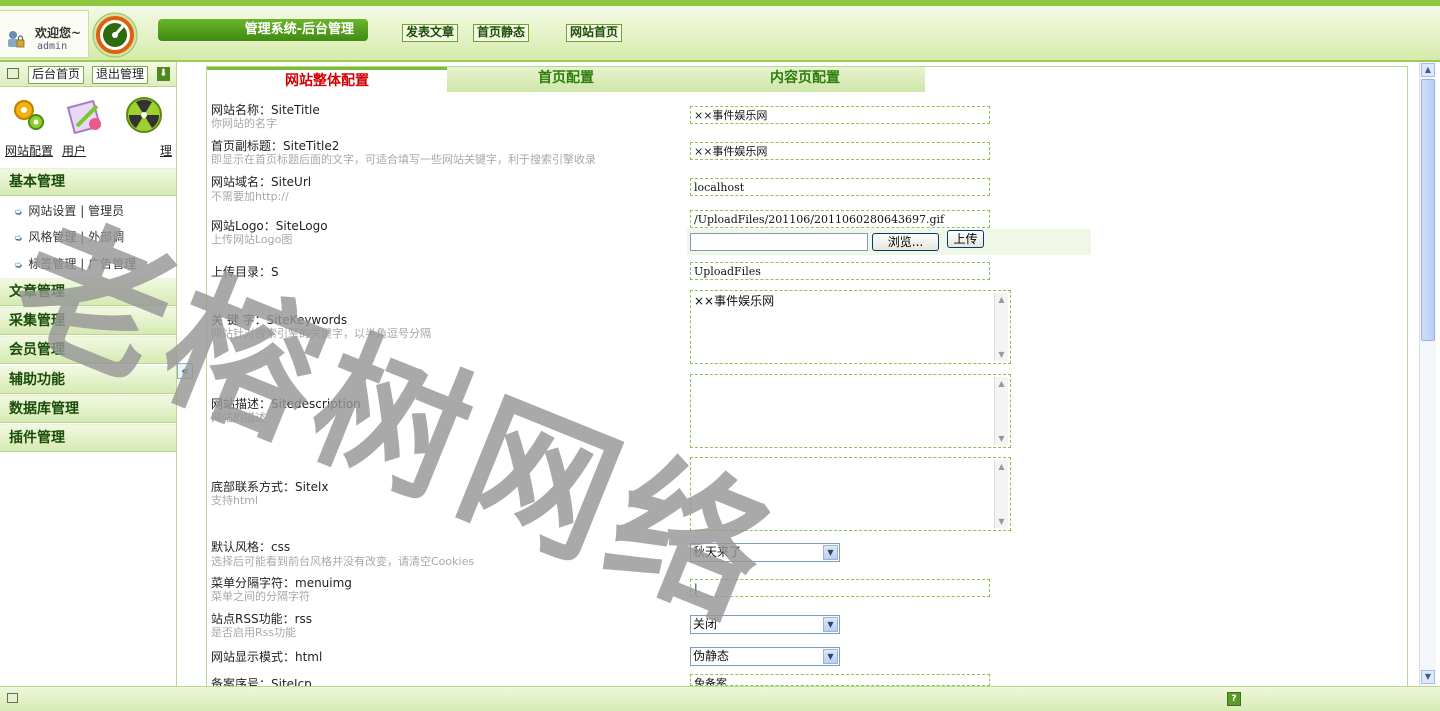 This screenshot has width=1440, height=711. I want to click on site-url-input: localhost, so click(840, 187).